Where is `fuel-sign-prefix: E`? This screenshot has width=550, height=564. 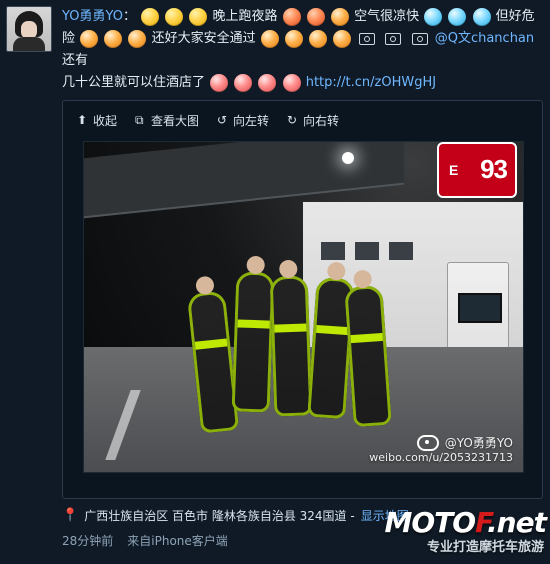
fuel-sign-prefix: E is located at coordinates (454, 170).